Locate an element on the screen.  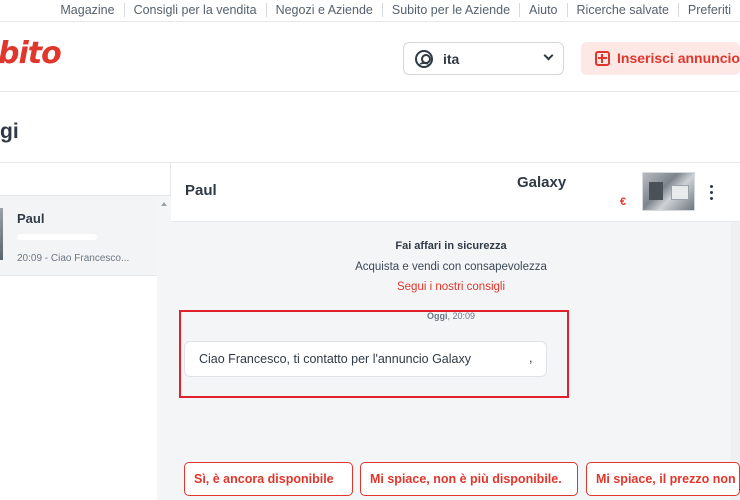
top-link-magazine: Magazine is located at coordinates (87, 10).